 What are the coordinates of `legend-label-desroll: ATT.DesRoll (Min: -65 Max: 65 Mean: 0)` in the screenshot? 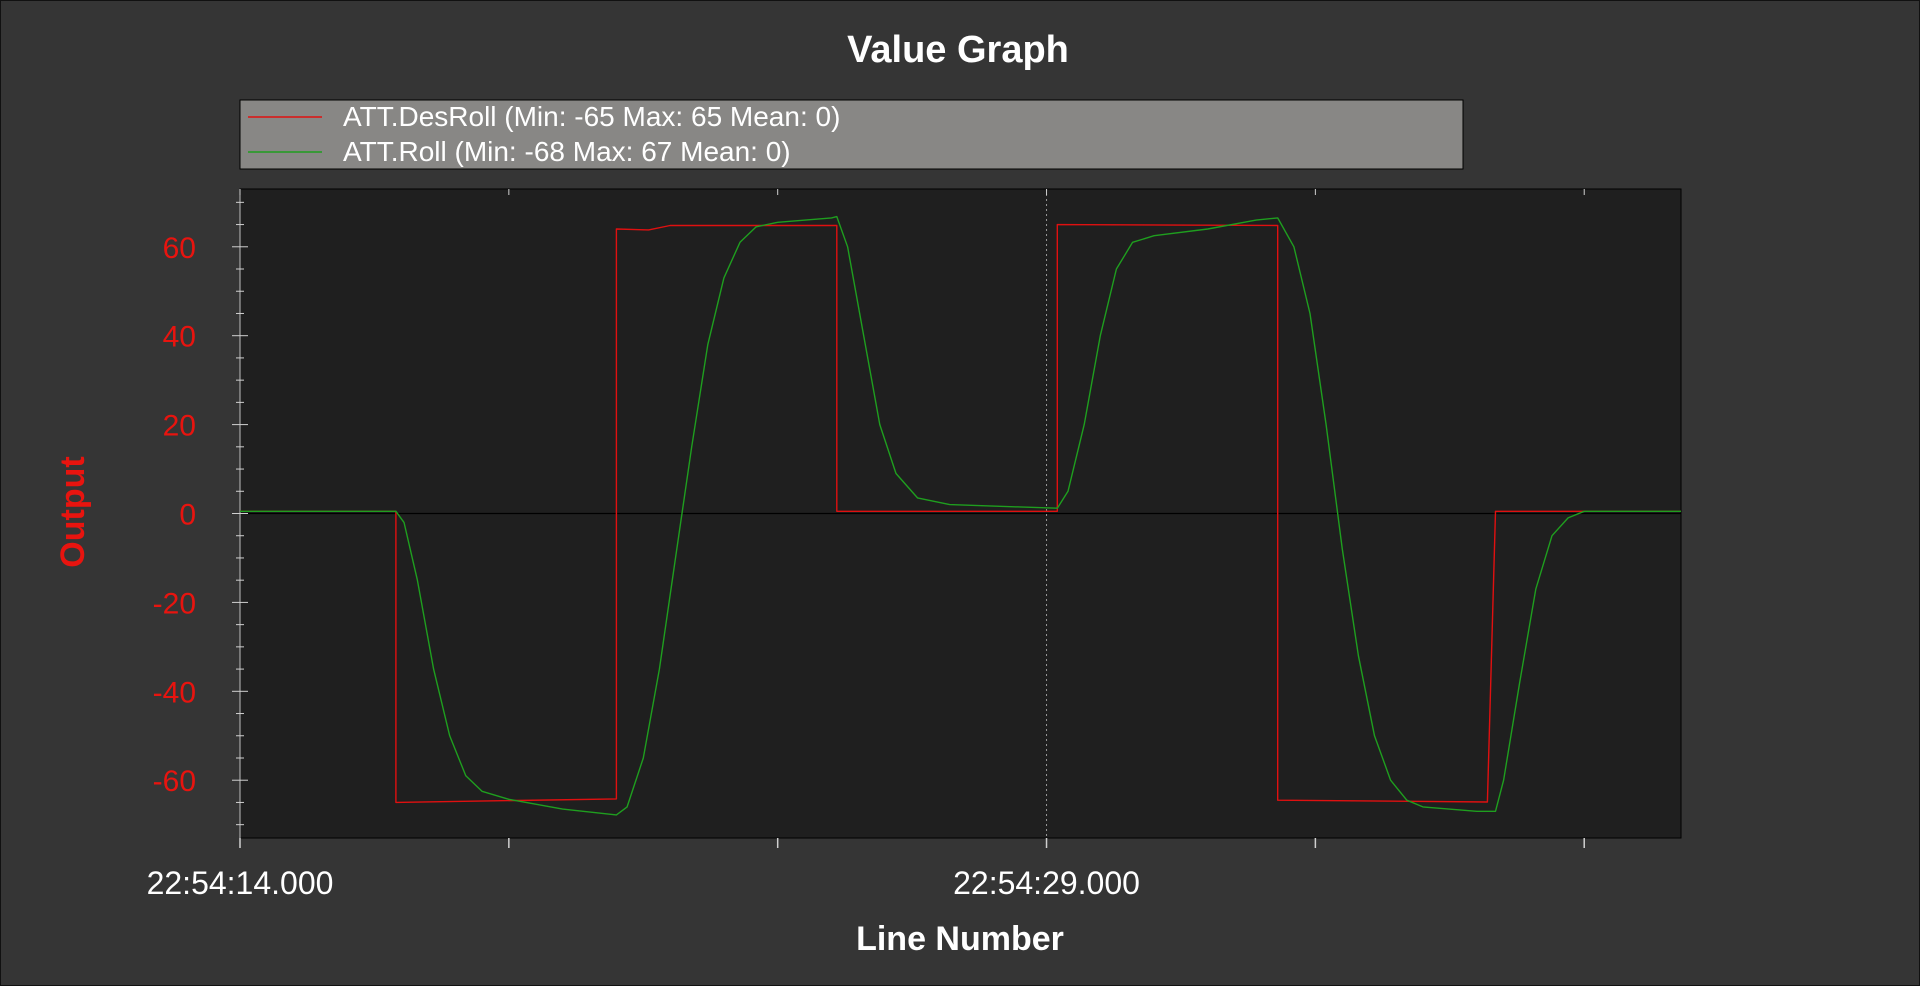 It's located at (591, 116).